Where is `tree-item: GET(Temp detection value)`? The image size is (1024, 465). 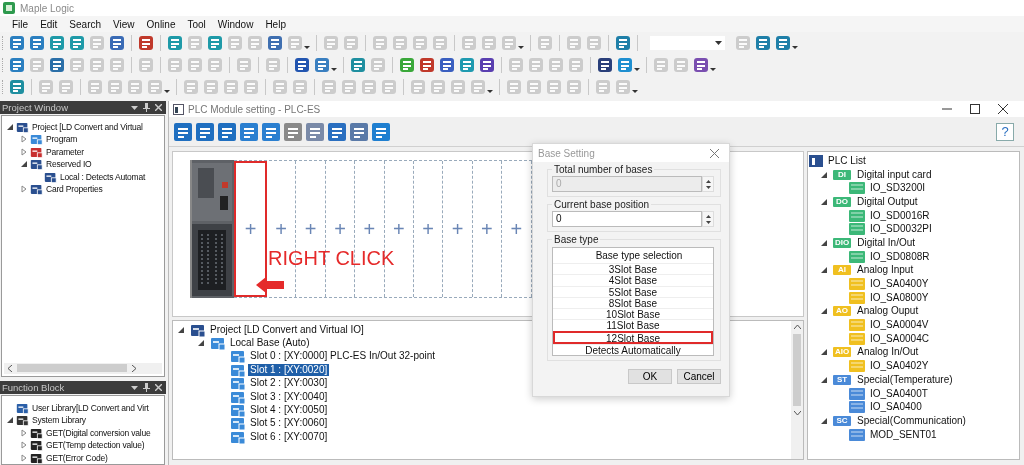 tree-item: GET(Temp detection value) is located at coordinates (95, 445).